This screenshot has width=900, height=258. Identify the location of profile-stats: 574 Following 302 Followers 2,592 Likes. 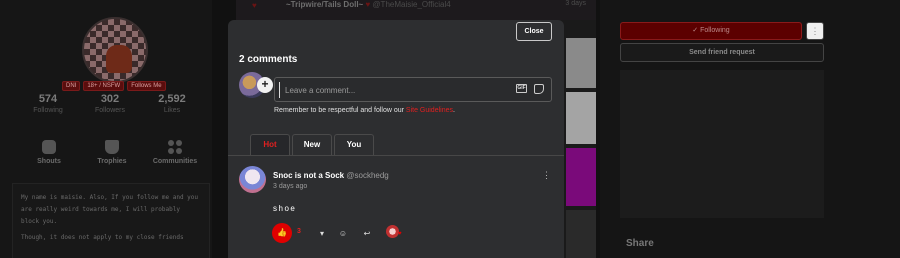
(110, 103).